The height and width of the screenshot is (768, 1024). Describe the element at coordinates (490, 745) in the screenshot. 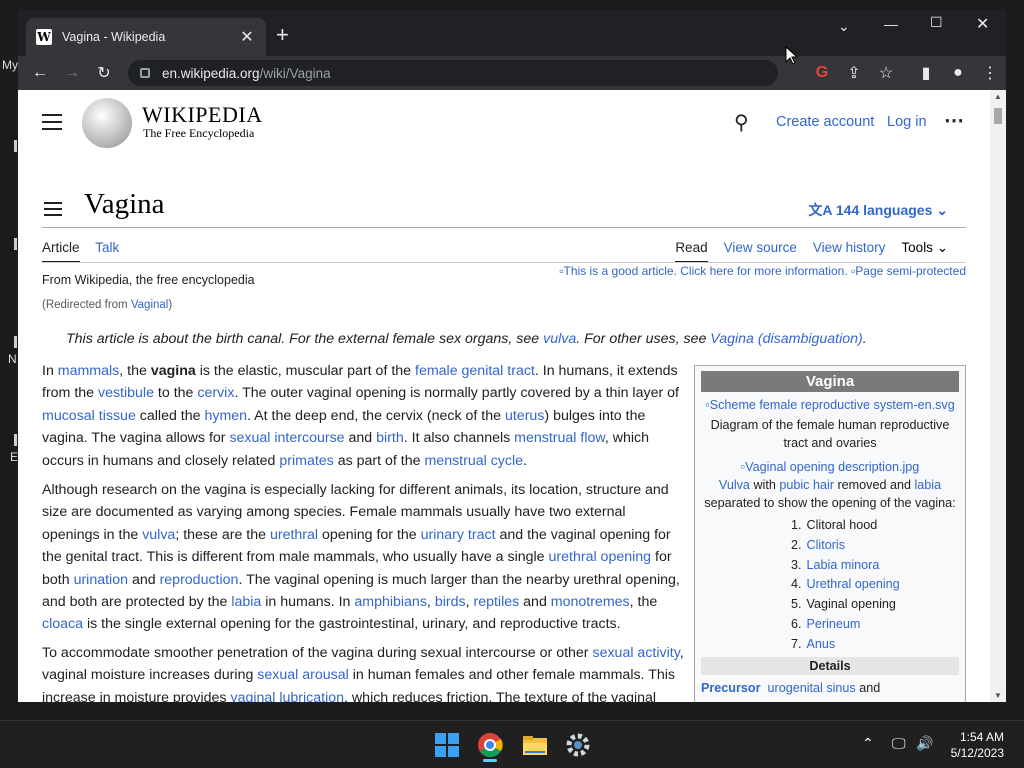

I see `chrome-taskbar-app` at that location.